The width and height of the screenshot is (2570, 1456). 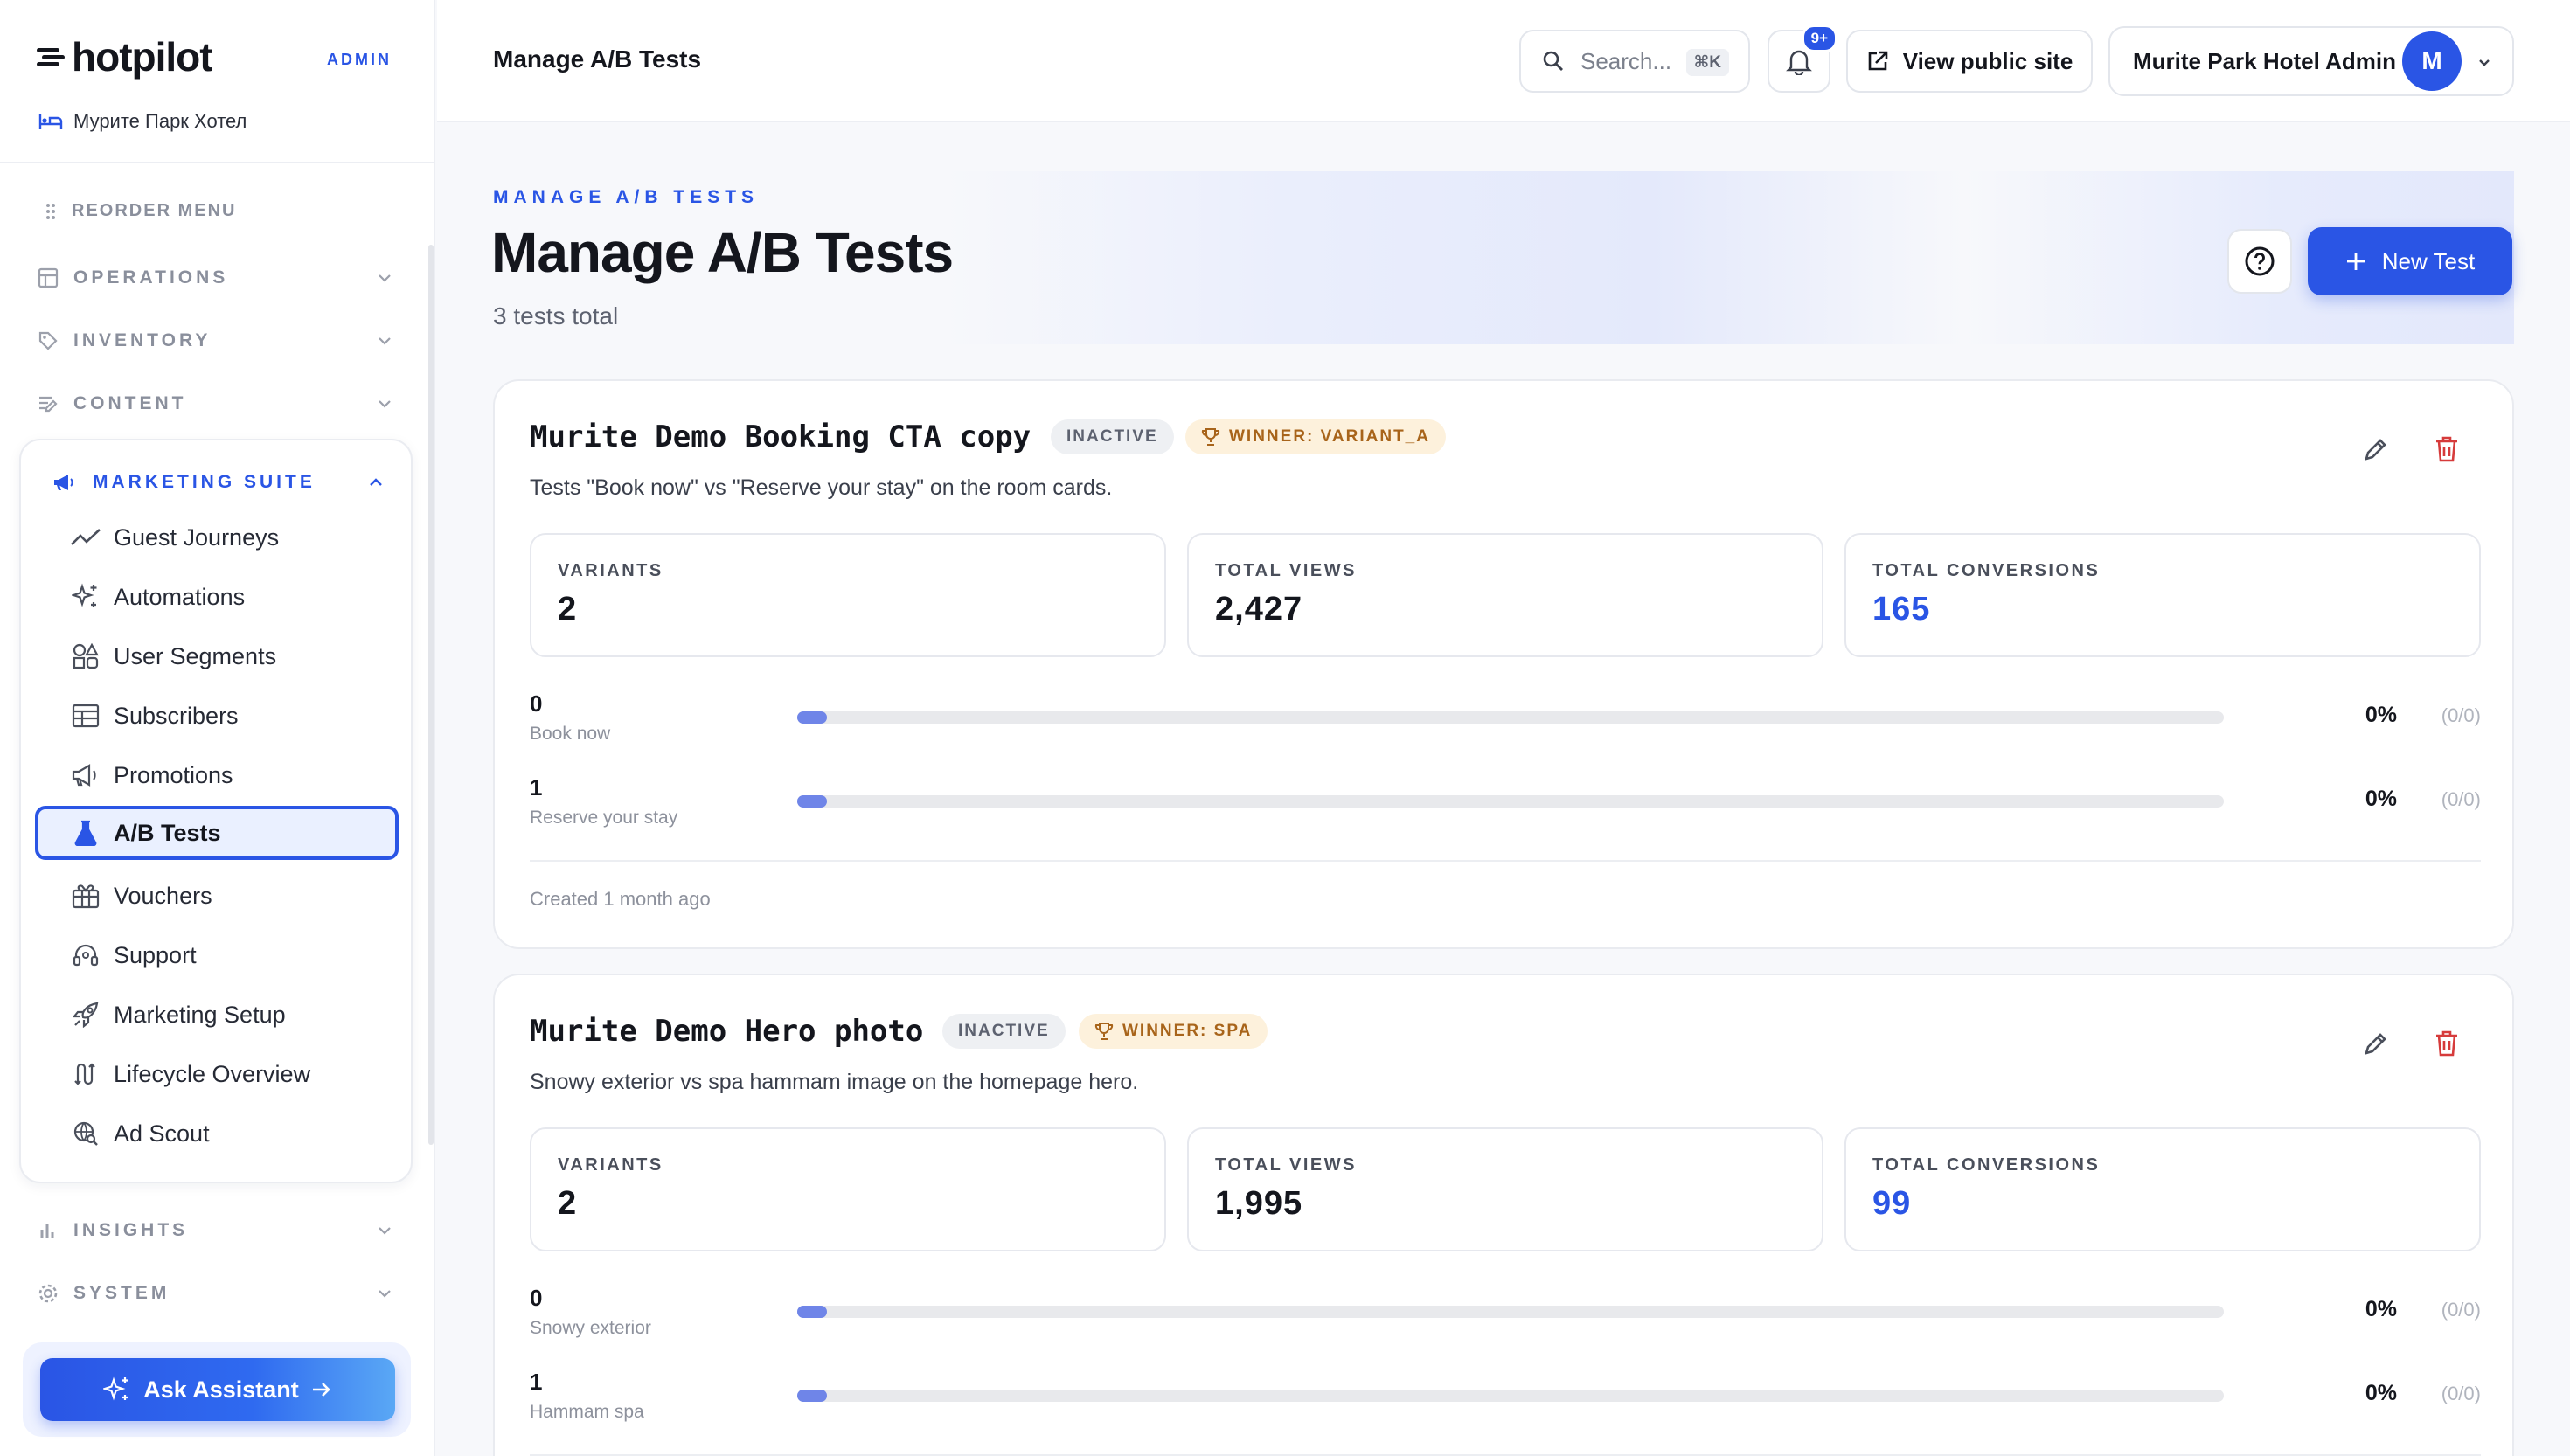 I want to click on section-content-label: CONTENT, so click(x=130, y=403).